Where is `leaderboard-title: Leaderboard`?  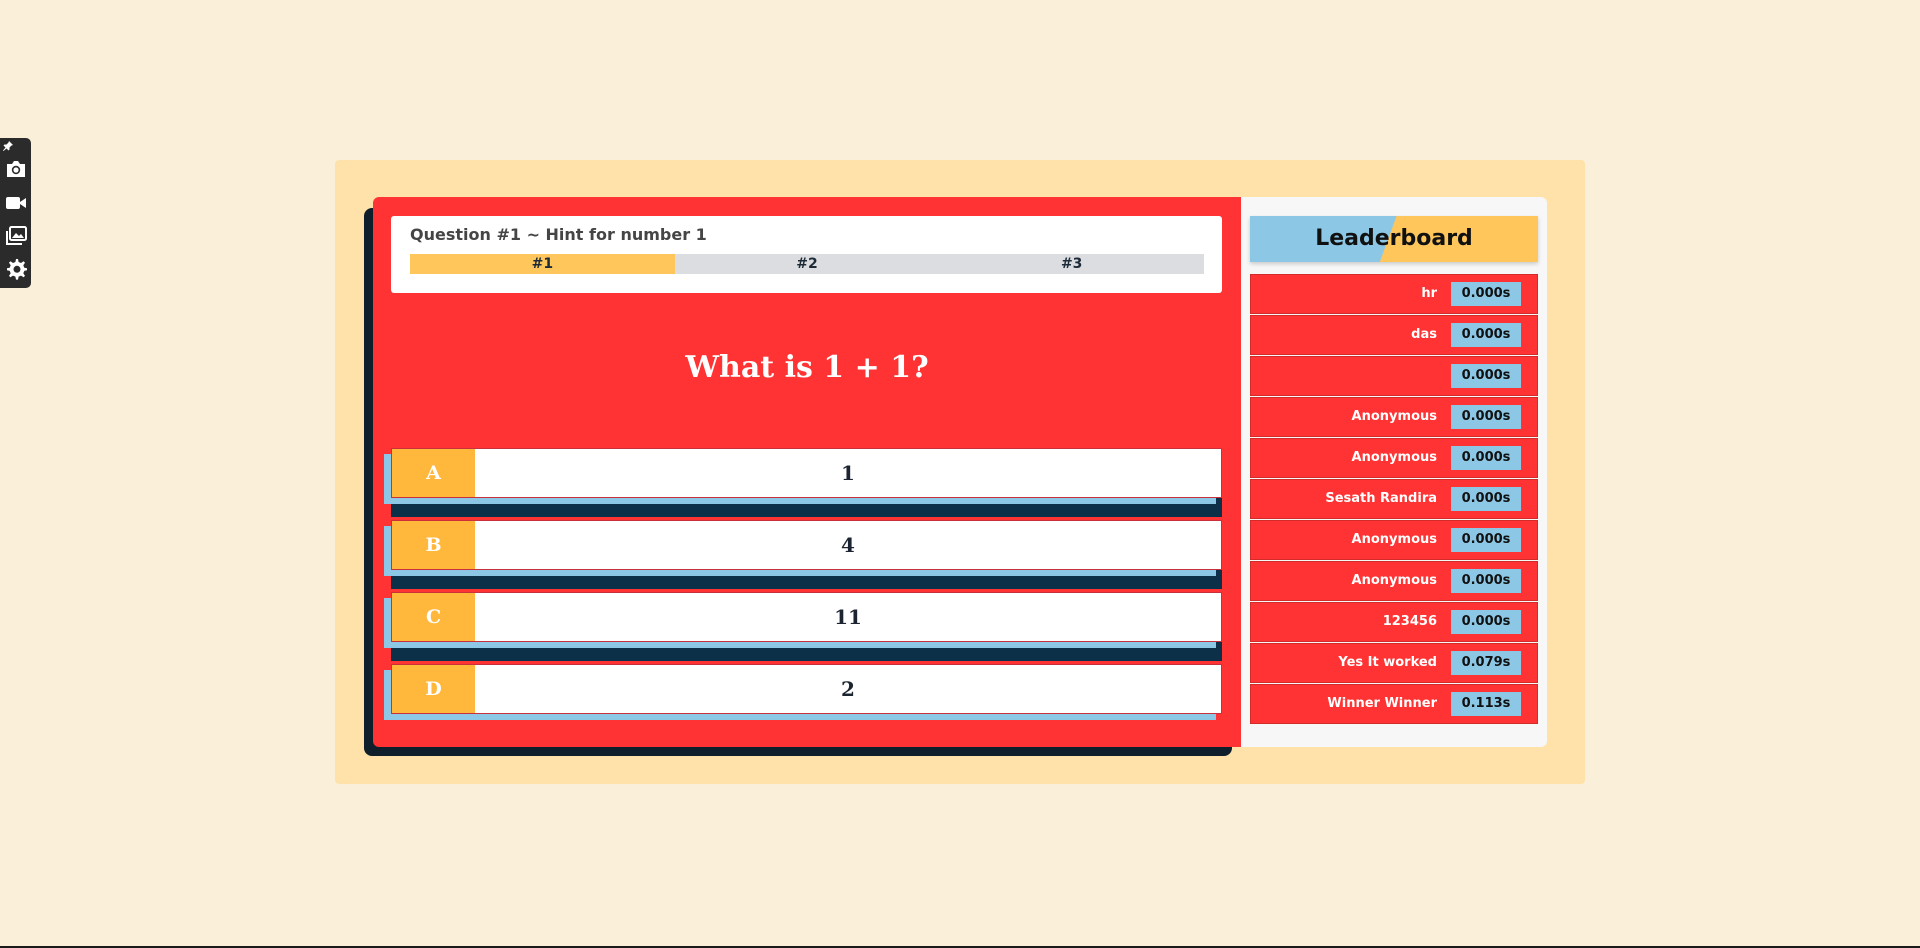
leaderboard-title: Leaderboard is located at coordinates (1394, 238).